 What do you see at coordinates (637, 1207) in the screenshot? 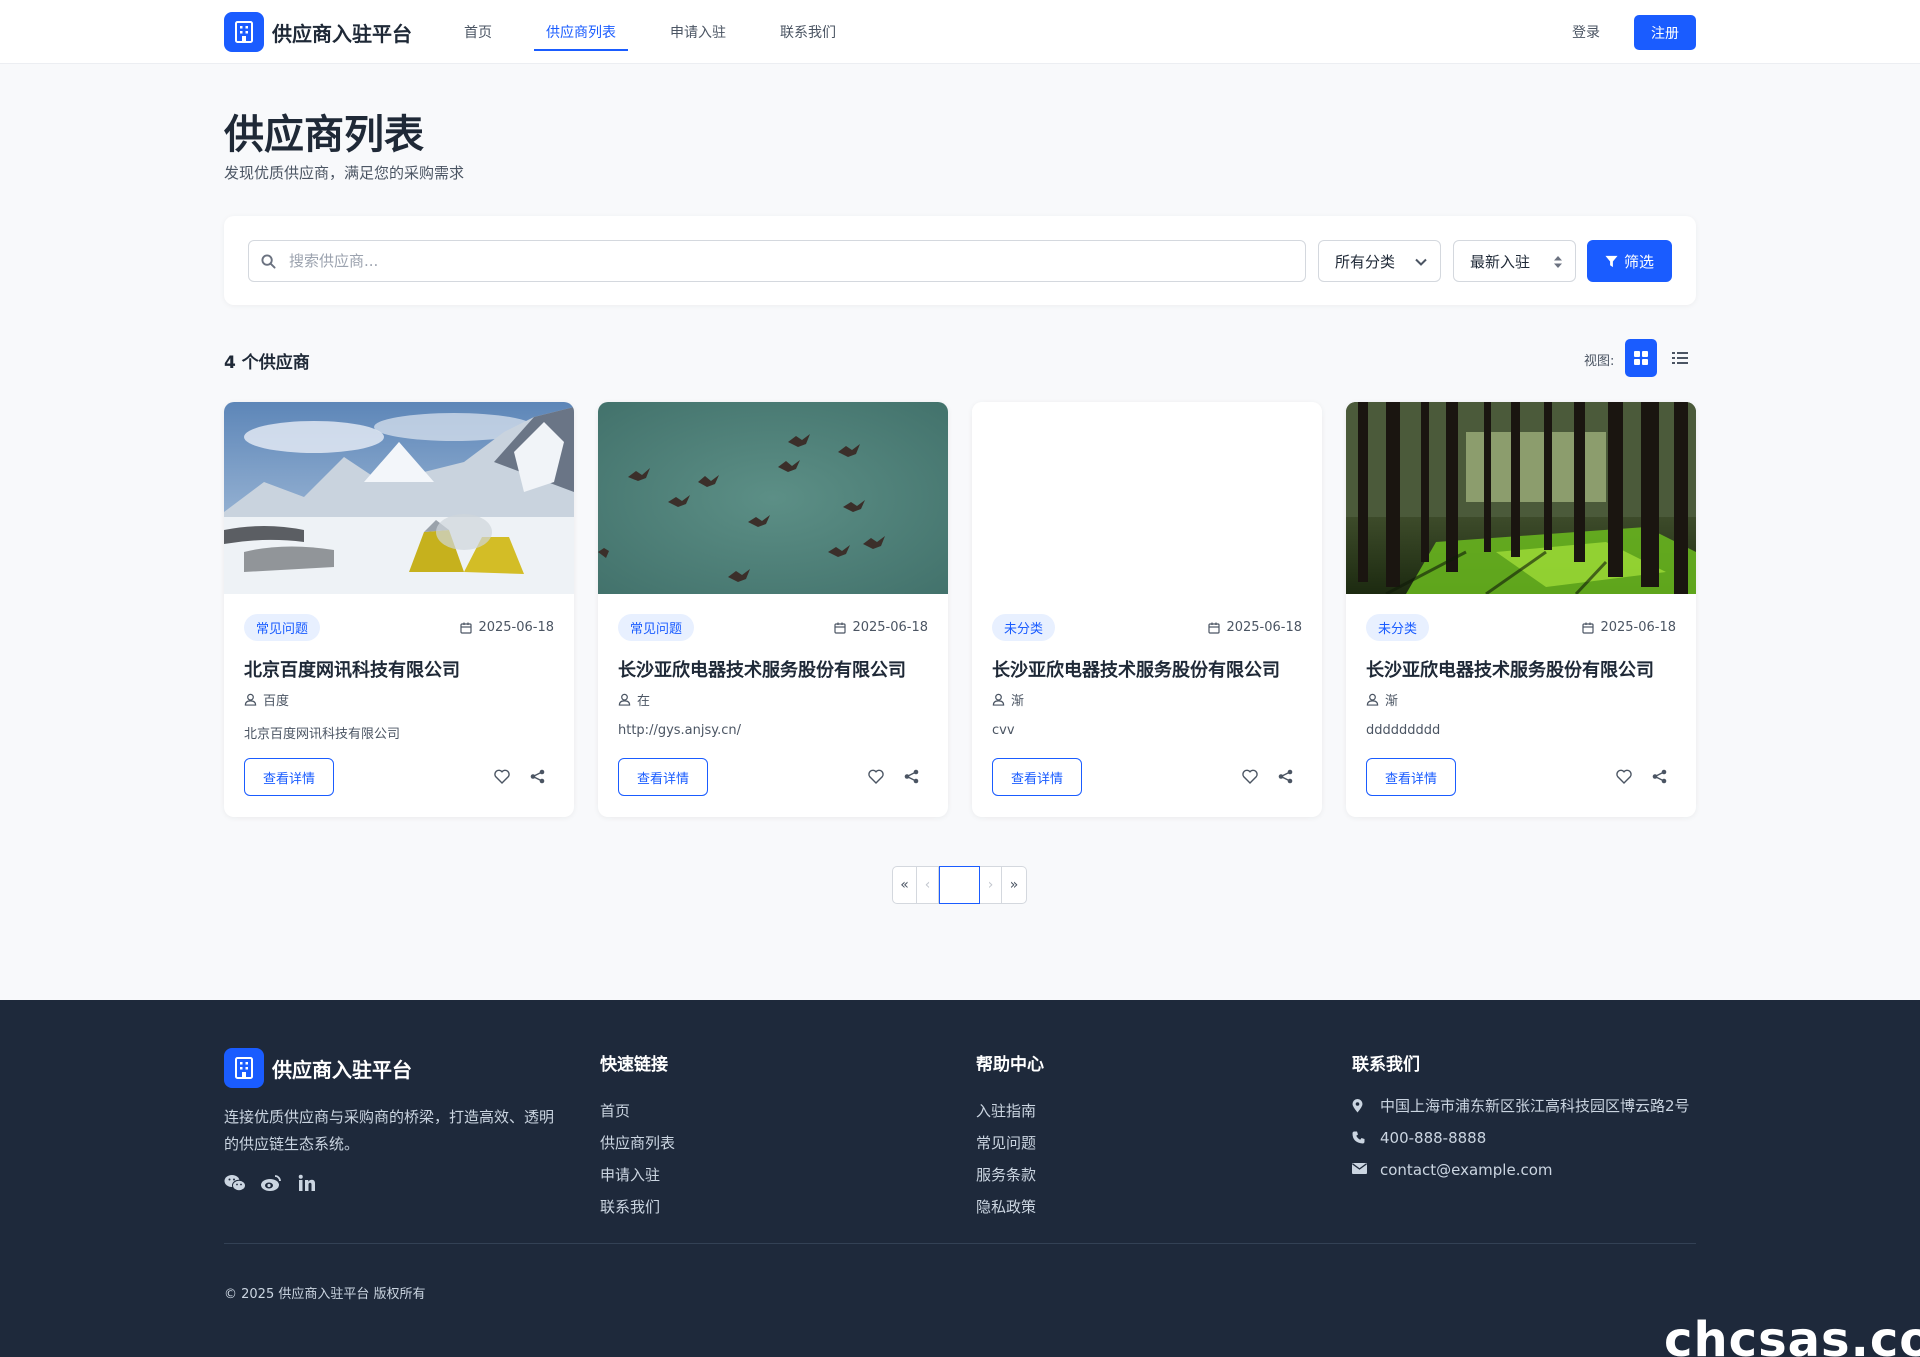
I see `footer-link-contact: 联系我们` at bounding box center [637, 1207].